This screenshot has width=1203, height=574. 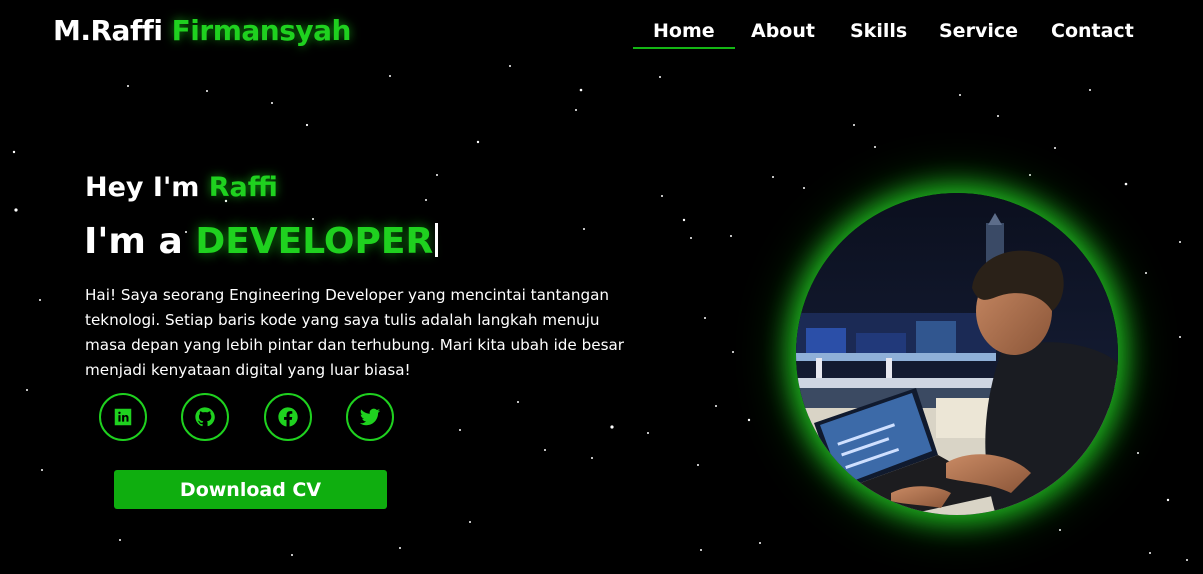 I want to click on nav-skills: Skills, so click(x=878, y=33).